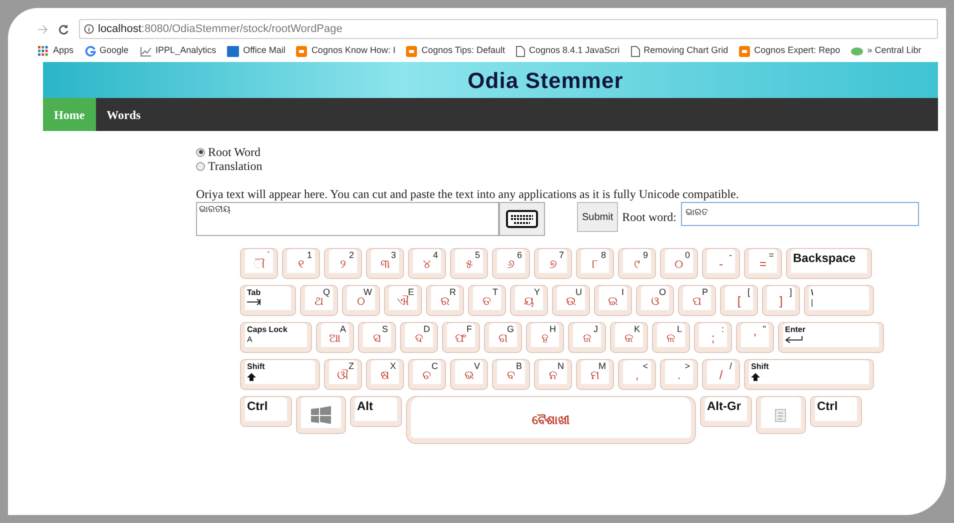 The height and width of the screenshot is (523, 954). I want to click on keyboard-key: ଇ I, so click(613, 300).